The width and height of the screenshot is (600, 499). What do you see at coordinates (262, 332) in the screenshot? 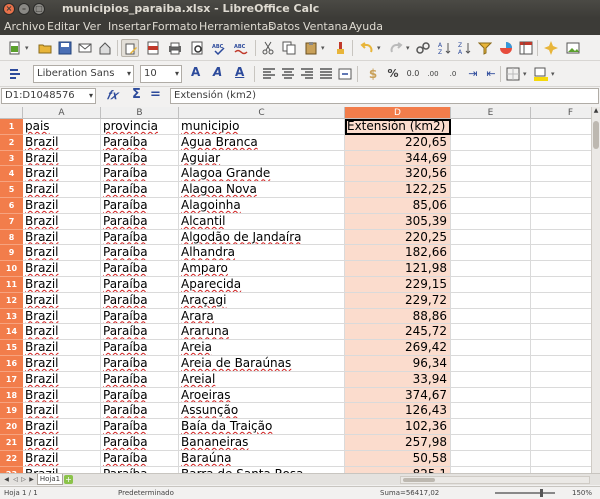
I see `cell-municipio: Araruna` at bounding box center [262, 332].